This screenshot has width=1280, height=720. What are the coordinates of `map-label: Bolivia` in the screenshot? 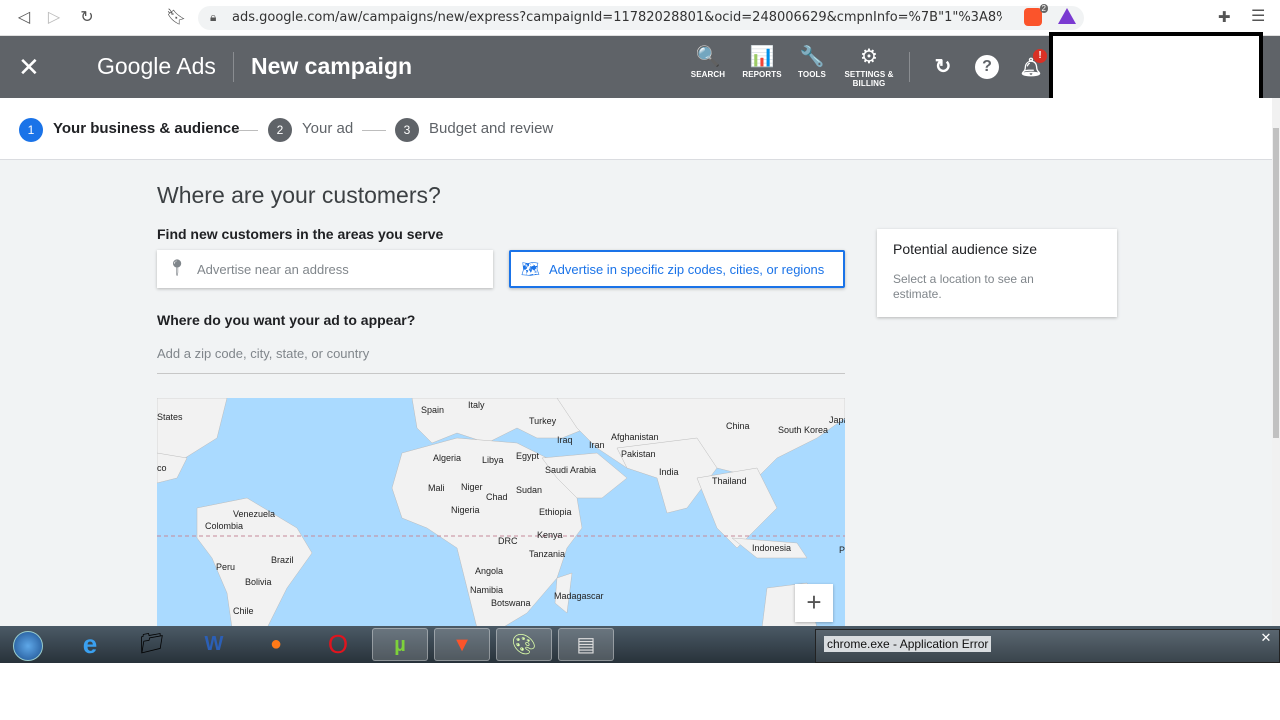 It's located at (258, 582).